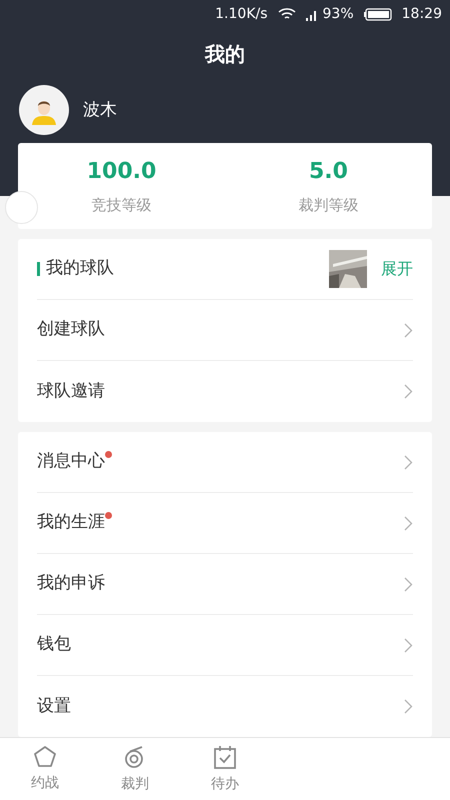 This screenshot has width=450, height=800. Describe the element at coordinates (378, 14) in the screenshot. I see `battery-icon` at that location.